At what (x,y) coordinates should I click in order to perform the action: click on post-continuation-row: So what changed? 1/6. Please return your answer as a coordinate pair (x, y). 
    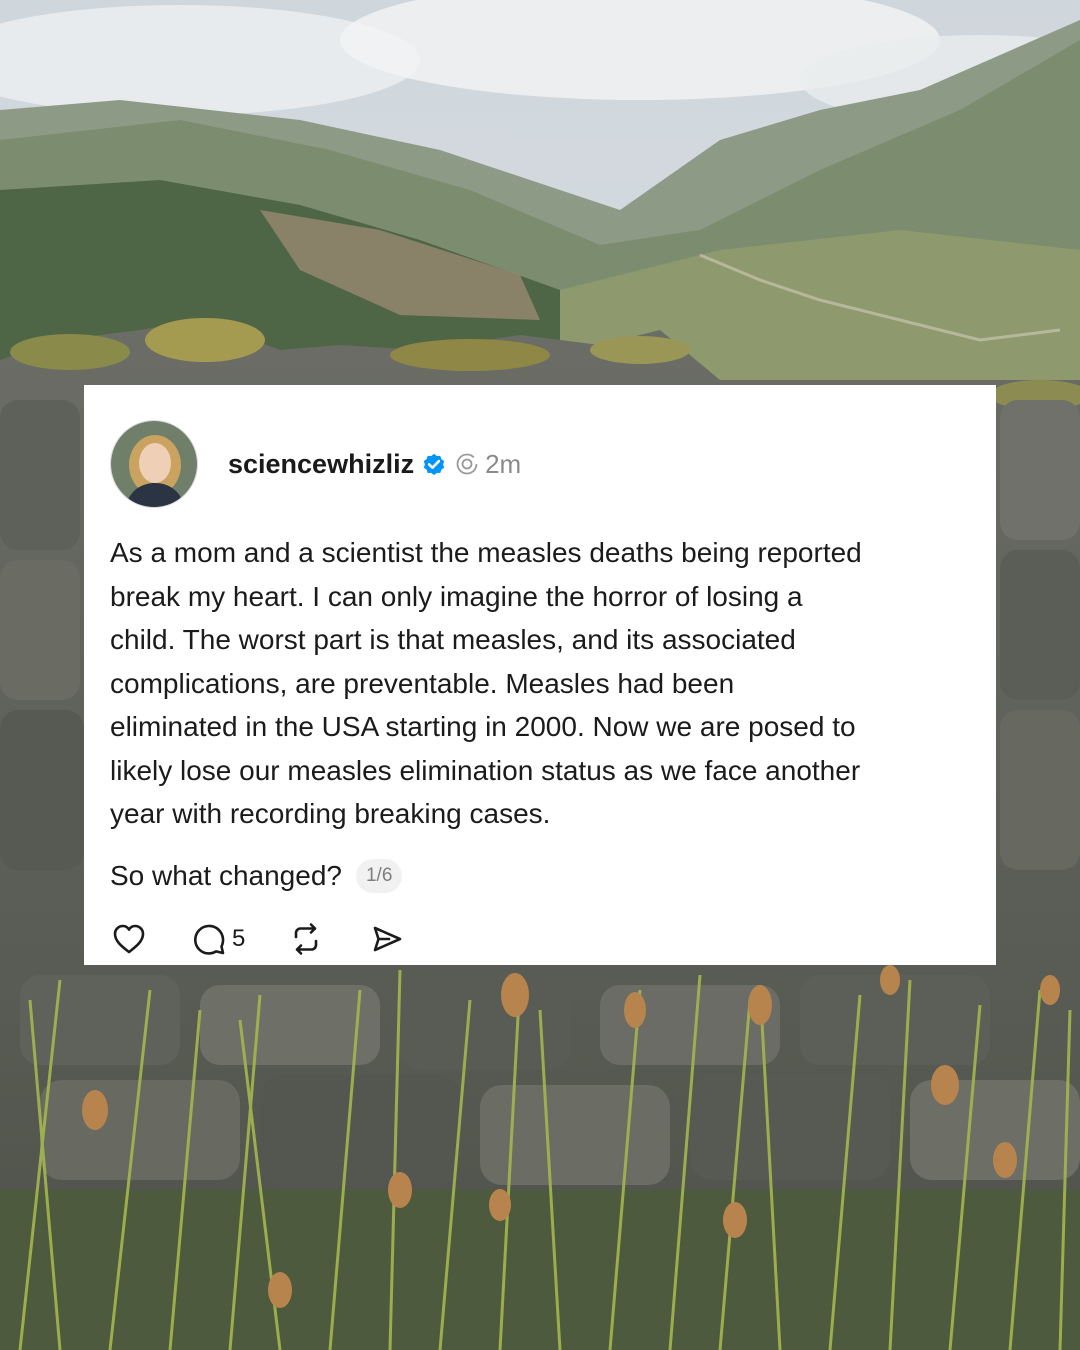
    Looking at the image, I should click on (256, 876).